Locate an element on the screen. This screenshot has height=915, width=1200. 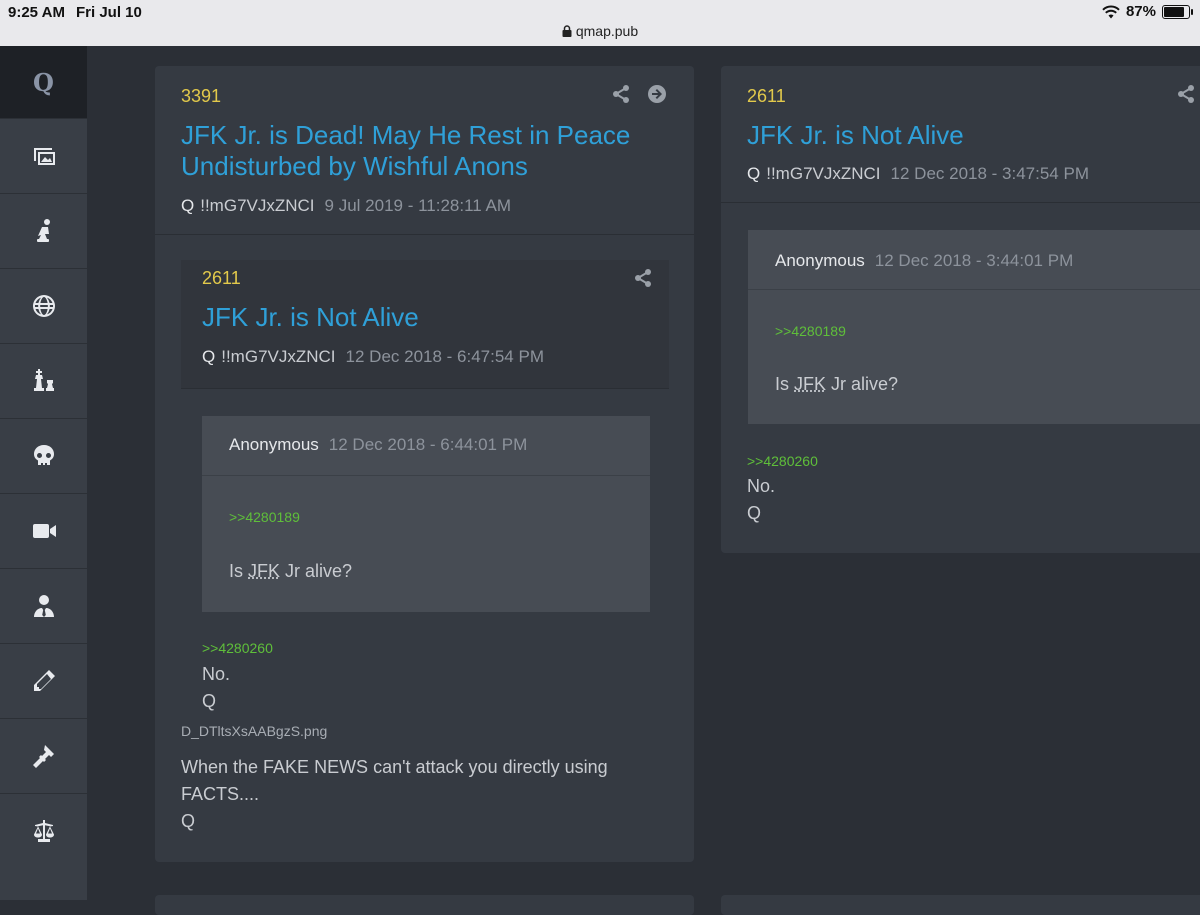
sidebar-item-justice is located at coordinates (43, 830).